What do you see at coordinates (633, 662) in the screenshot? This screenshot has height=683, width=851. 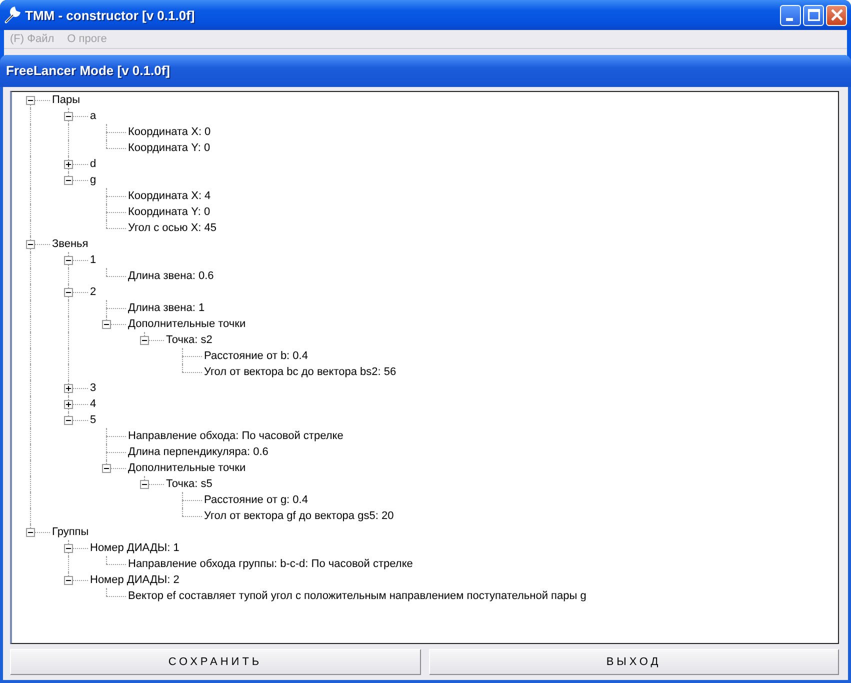 I see `action-button: ВЫХОД` at bounding box center [633, 662].